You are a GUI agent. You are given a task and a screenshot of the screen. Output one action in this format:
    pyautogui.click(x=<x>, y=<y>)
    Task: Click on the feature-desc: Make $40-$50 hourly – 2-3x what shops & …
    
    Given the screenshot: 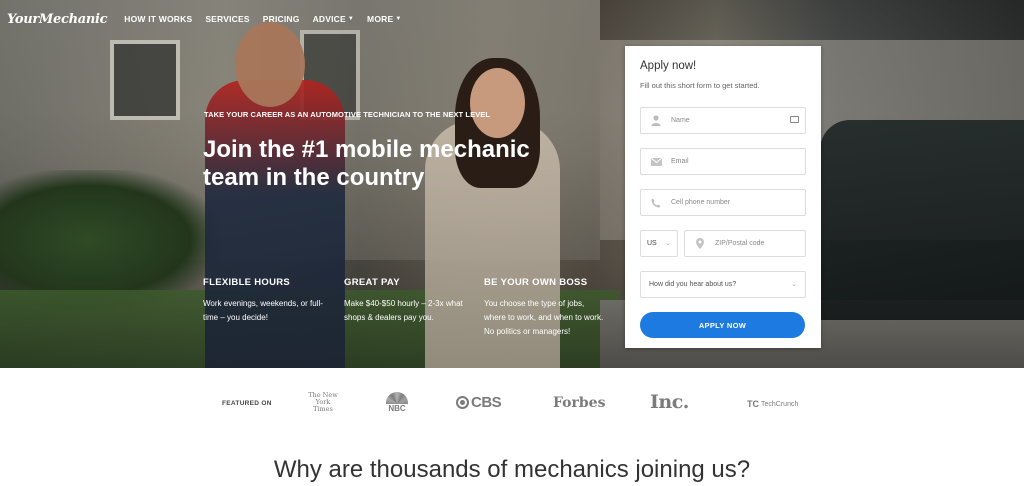 What is the action you would take?
    pyautogui.click(x=403, y=310)
    